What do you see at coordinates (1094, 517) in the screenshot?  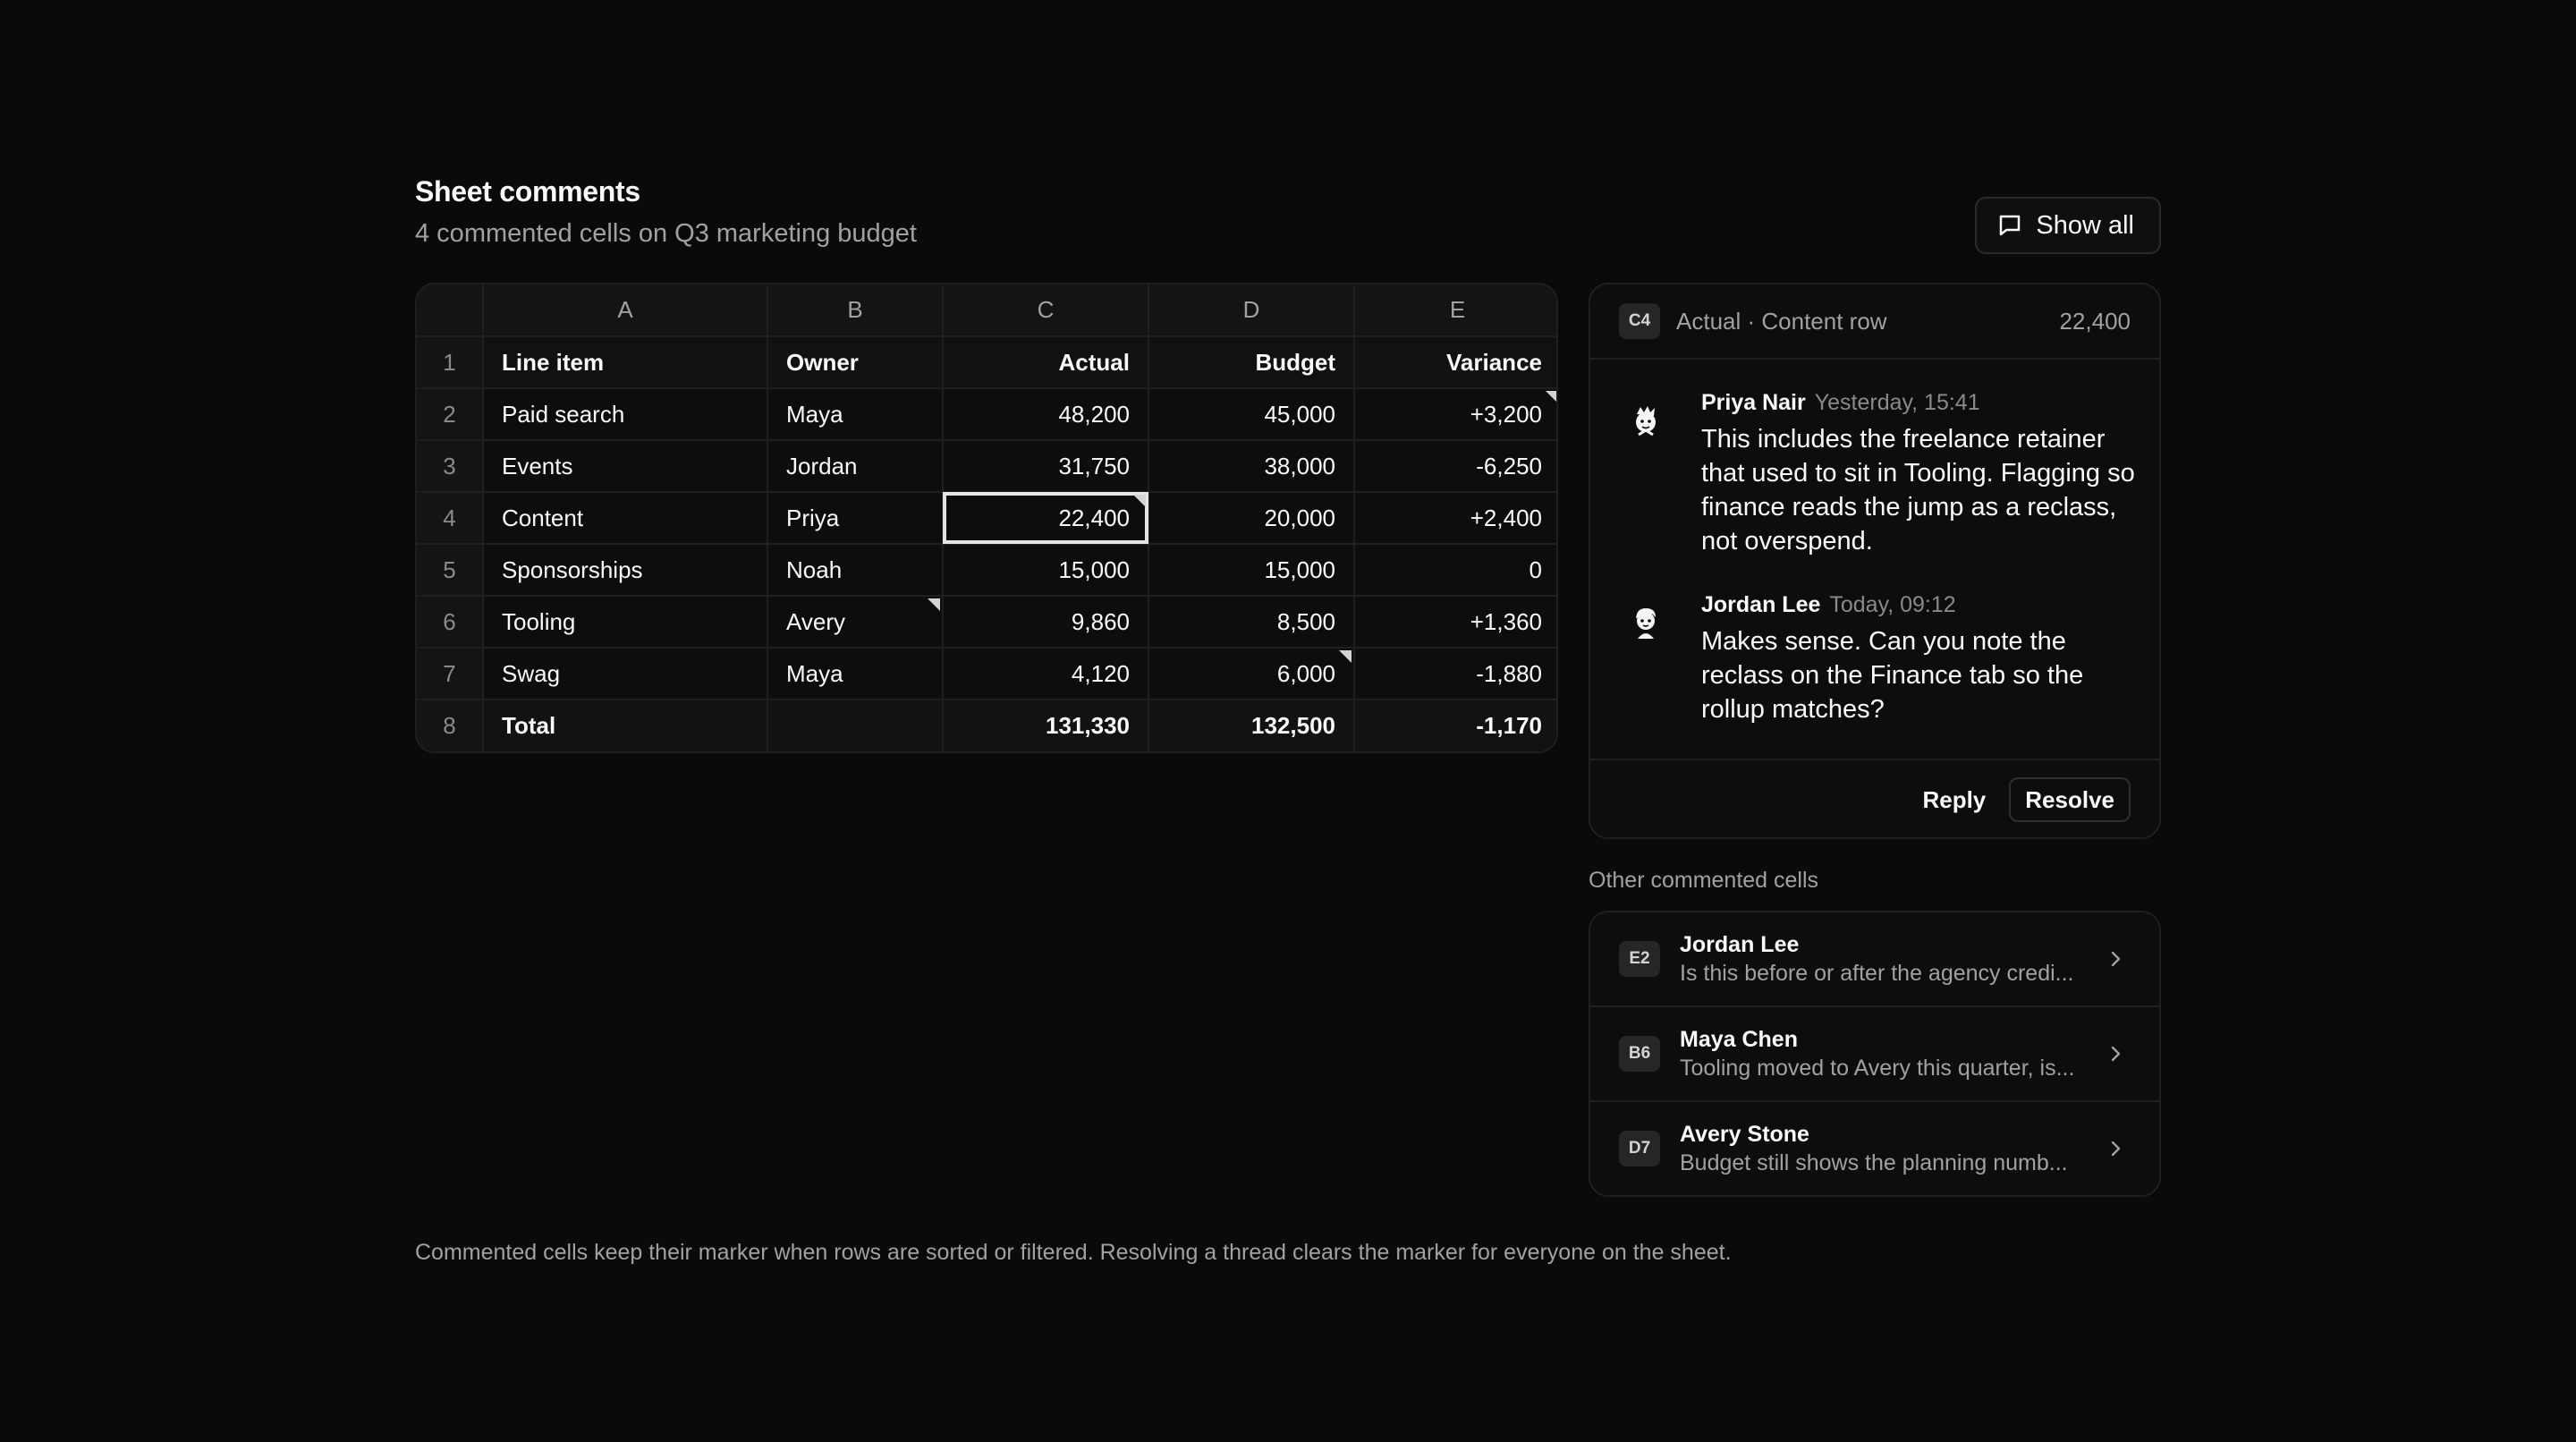 I see `cell-value: 22,400` at bounding box center [1094, 517].